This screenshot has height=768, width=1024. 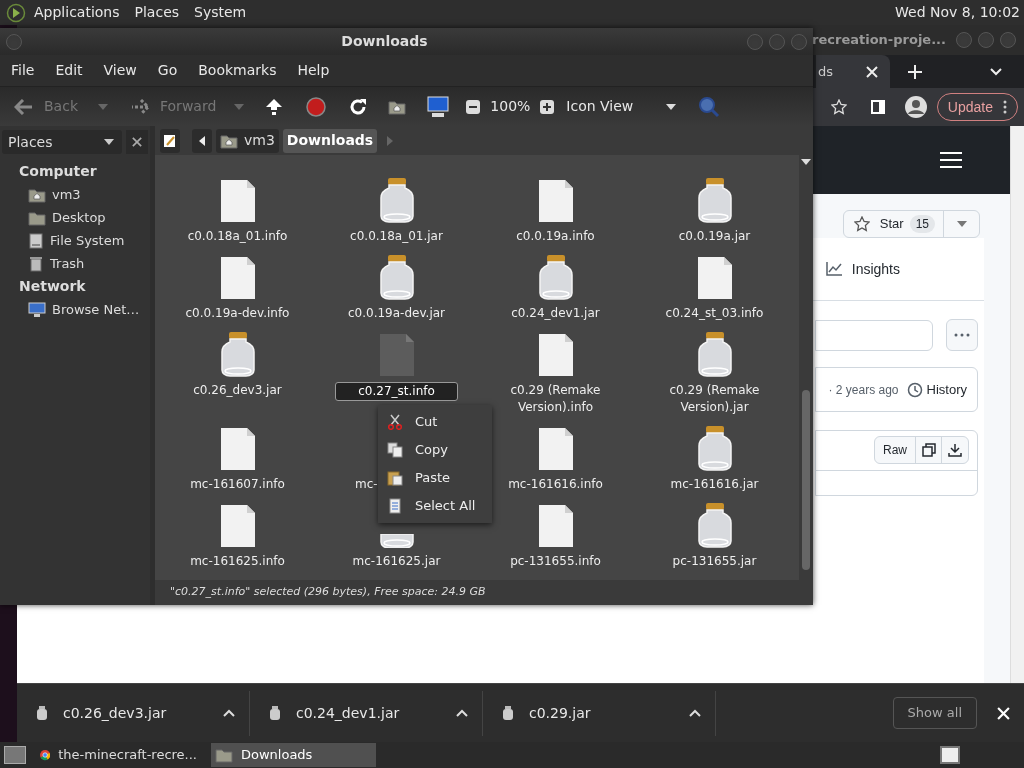 I want to click on grid-item: mc-161625.info, so click(x=237, y=540).